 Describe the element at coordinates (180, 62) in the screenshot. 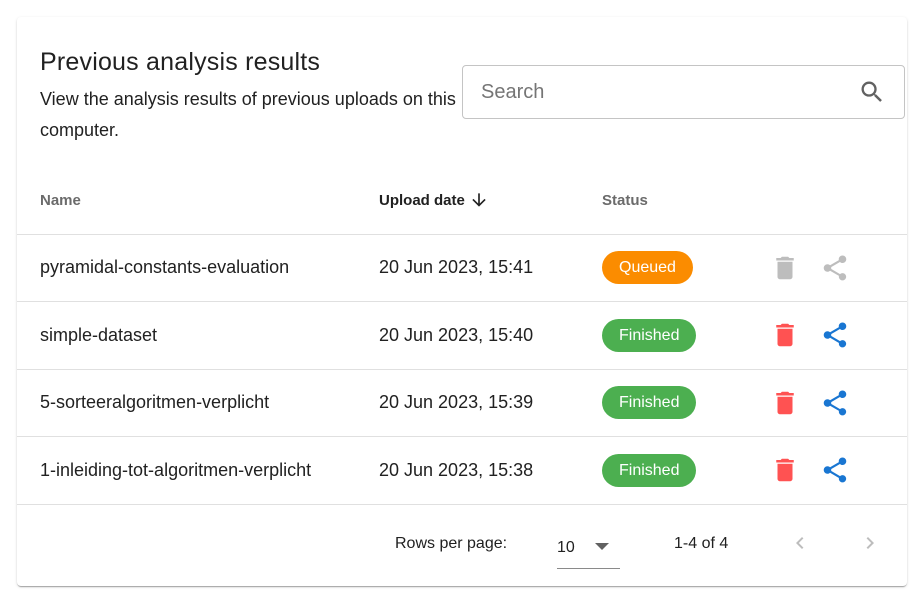

I see `page-title: Previous analysis results` at that location.